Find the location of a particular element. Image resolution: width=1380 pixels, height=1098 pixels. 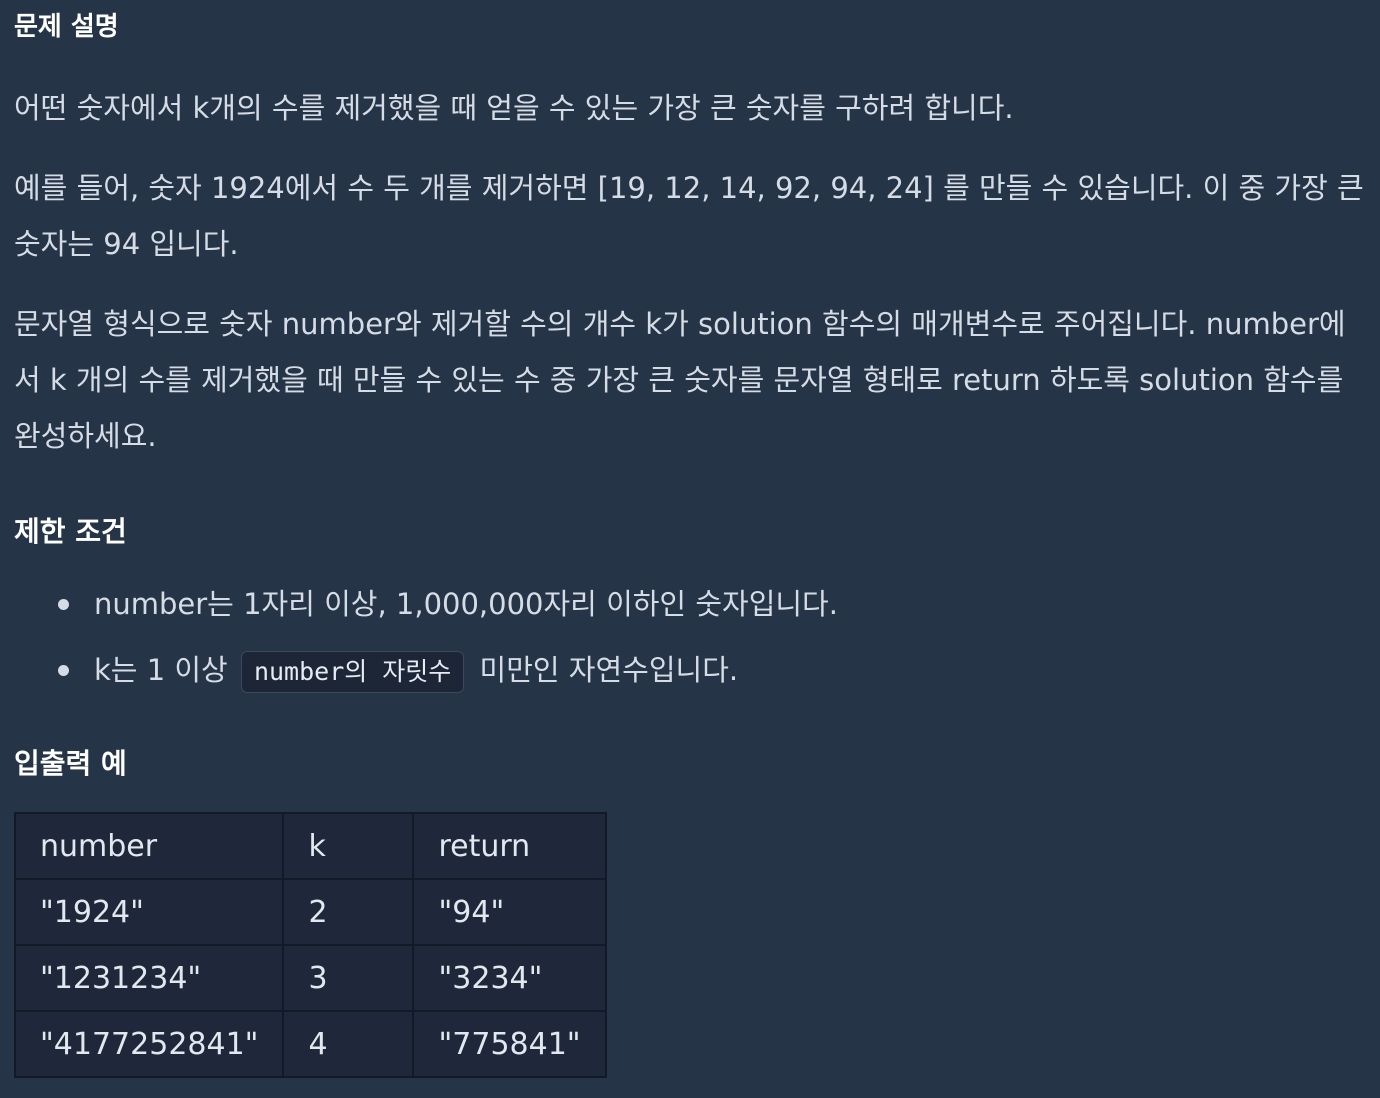

table-header-row: number k return is located at coordinates (310, 846).